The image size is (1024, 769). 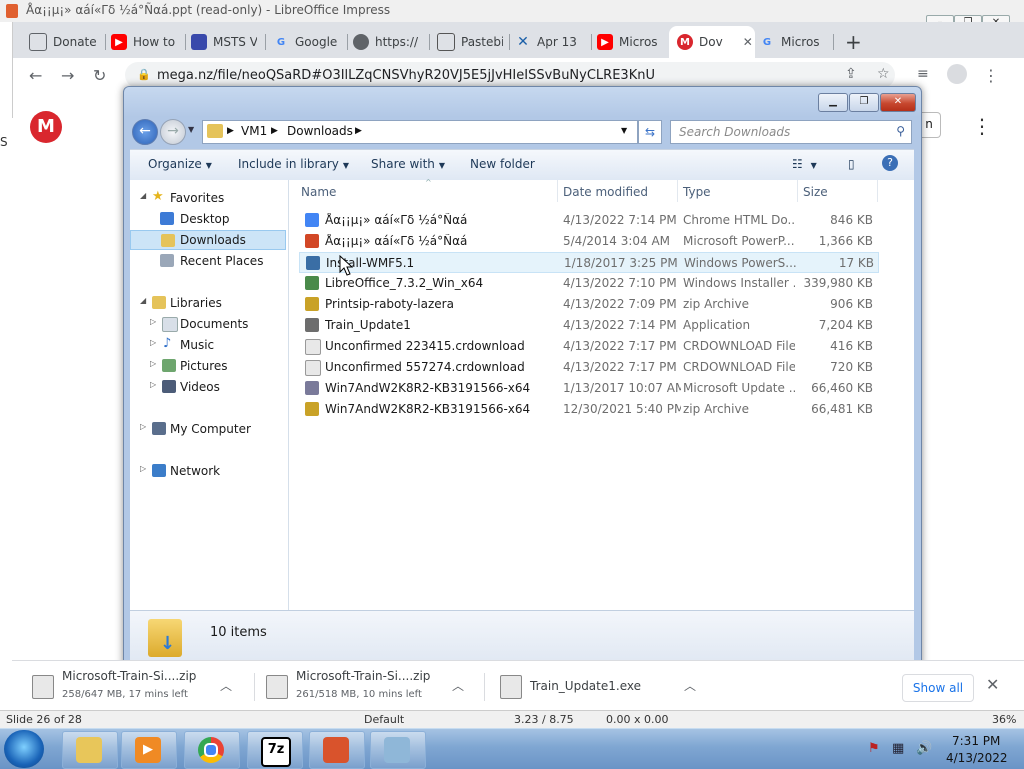 What do you see at coordinates (320, 131) in the screenshot?
I see `breadcrumb-downloads: Downloads` at bounding box center [320, 131].